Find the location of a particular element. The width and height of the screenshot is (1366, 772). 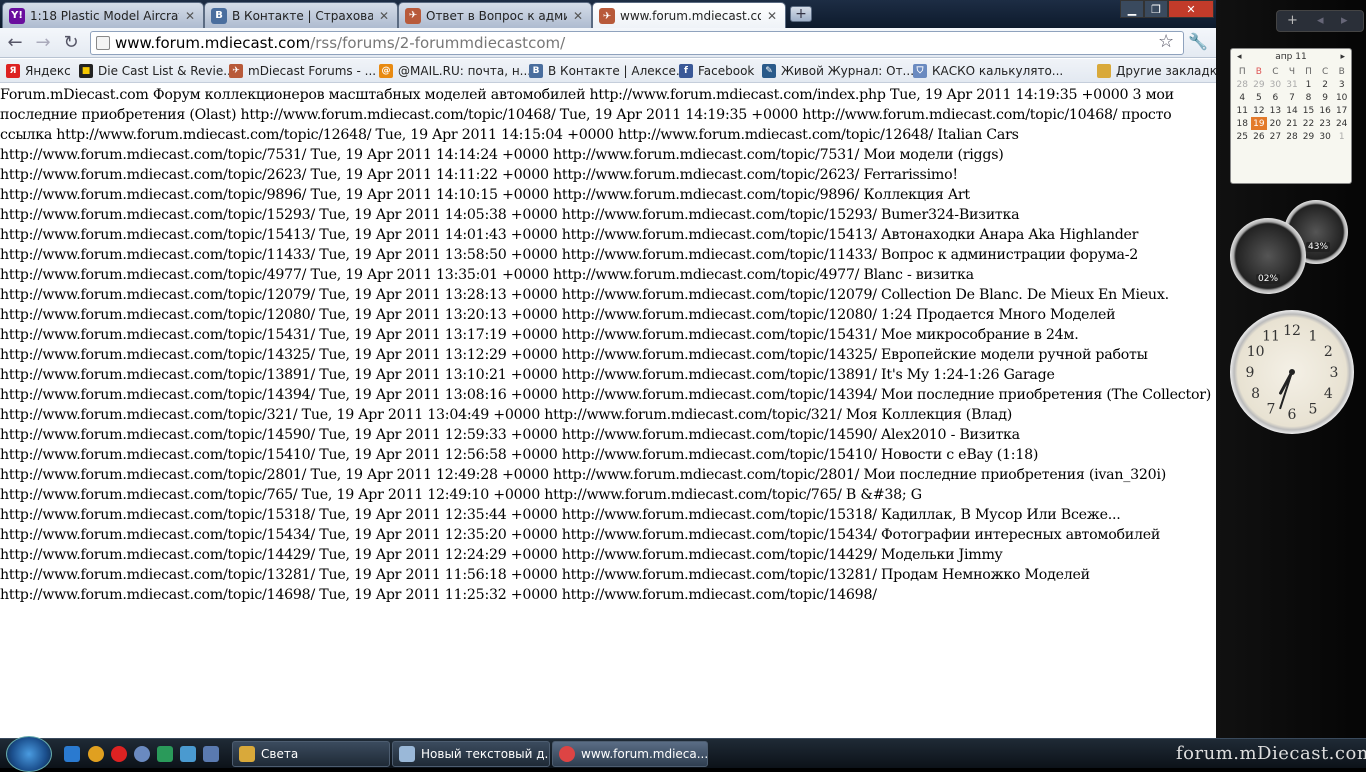

livejournal-icon: ✎ is located at coordinates (769, 71).